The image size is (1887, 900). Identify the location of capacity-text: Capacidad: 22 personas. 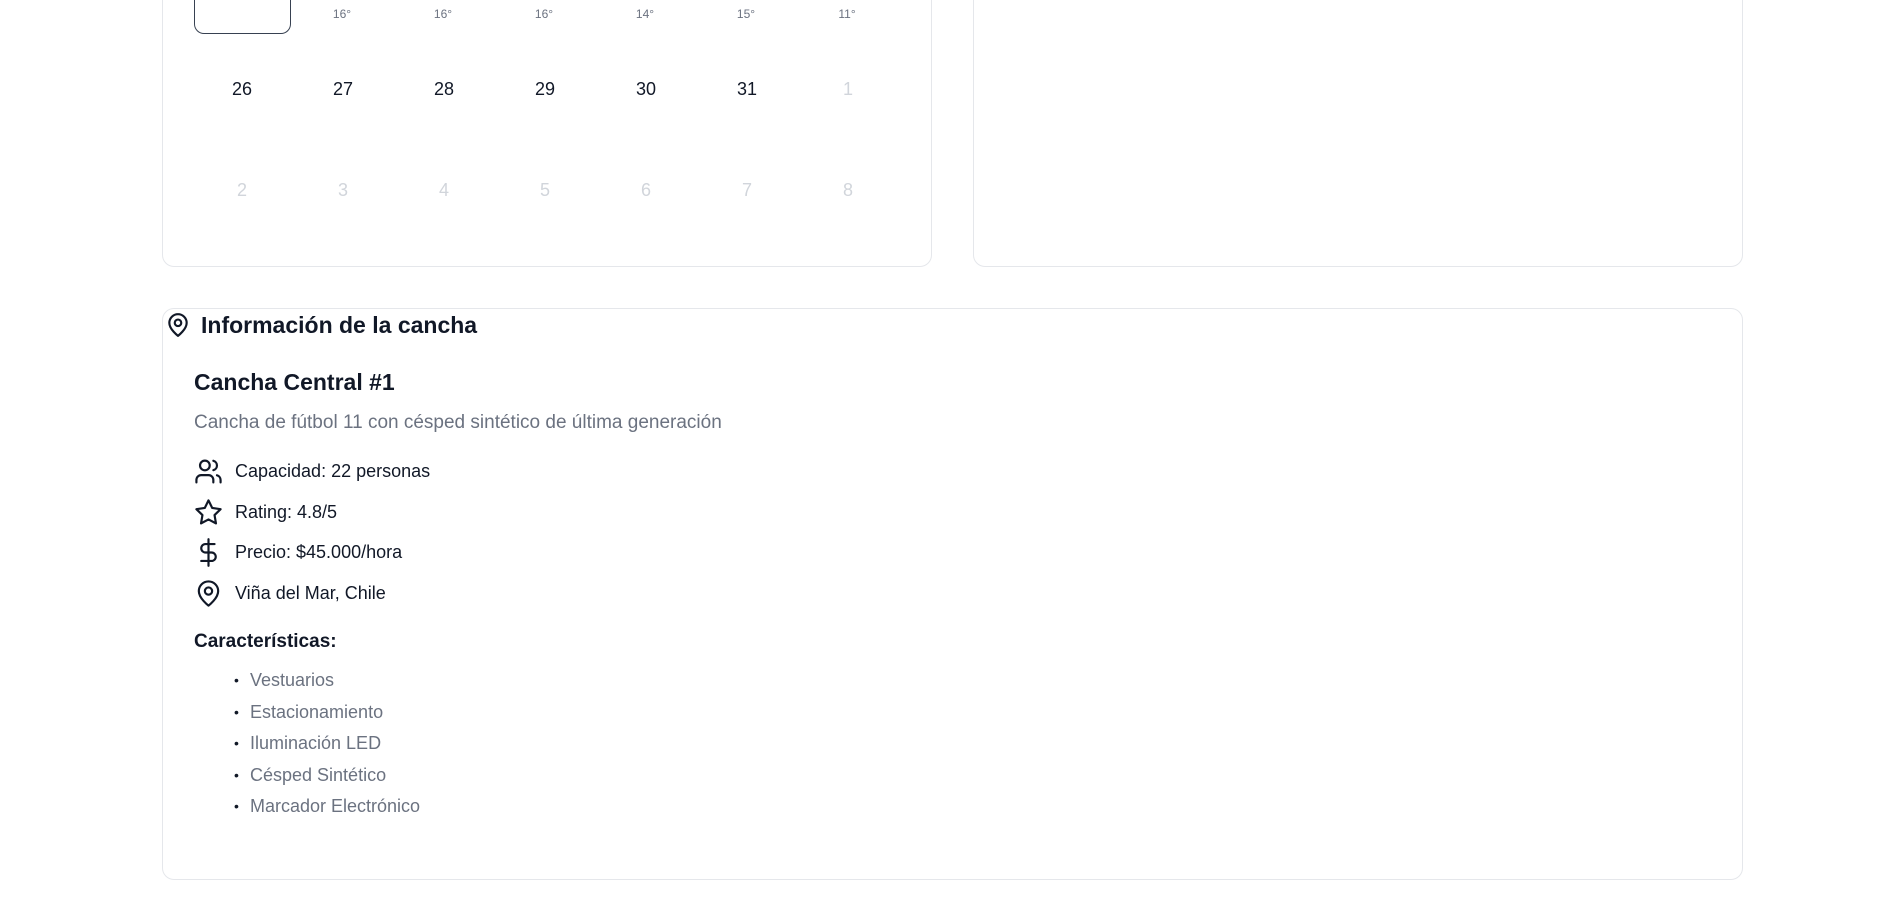
(333, 471).